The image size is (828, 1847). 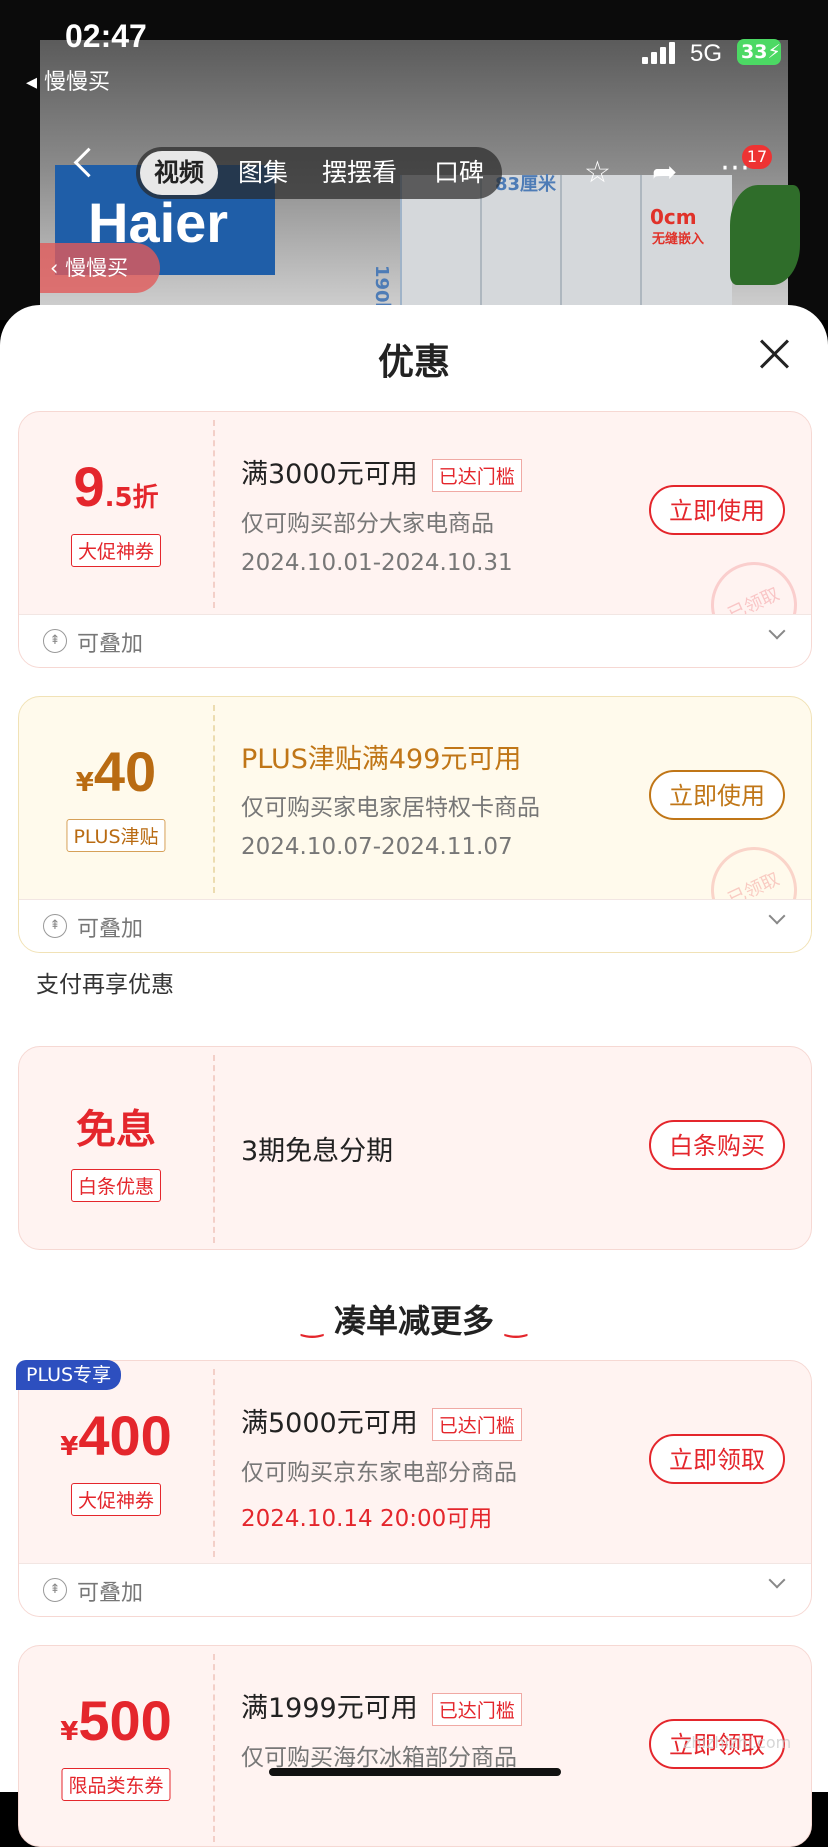 I want to click on coupon-condition: 满1999元可用, so click(x=329, y=1708).